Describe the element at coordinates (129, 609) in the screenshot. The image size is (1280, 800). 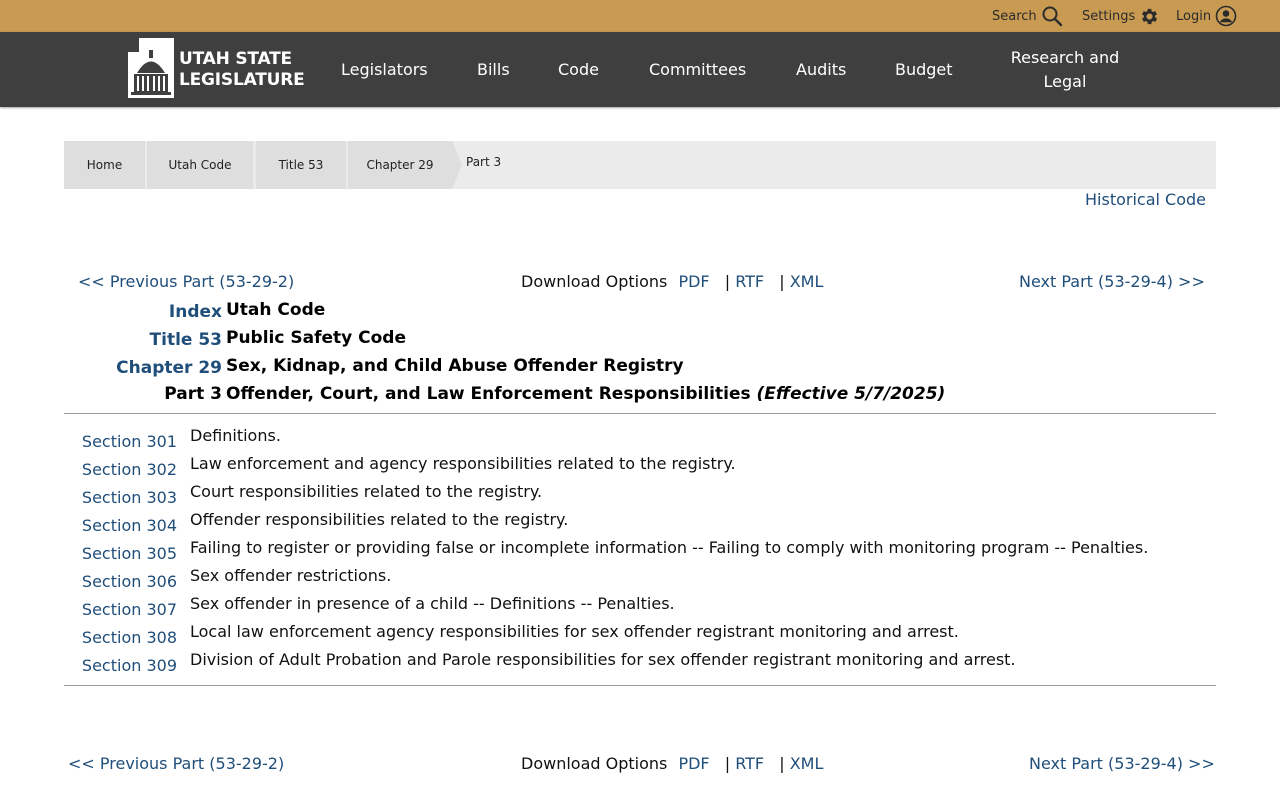
I see `section-link: Section 307` at that location.